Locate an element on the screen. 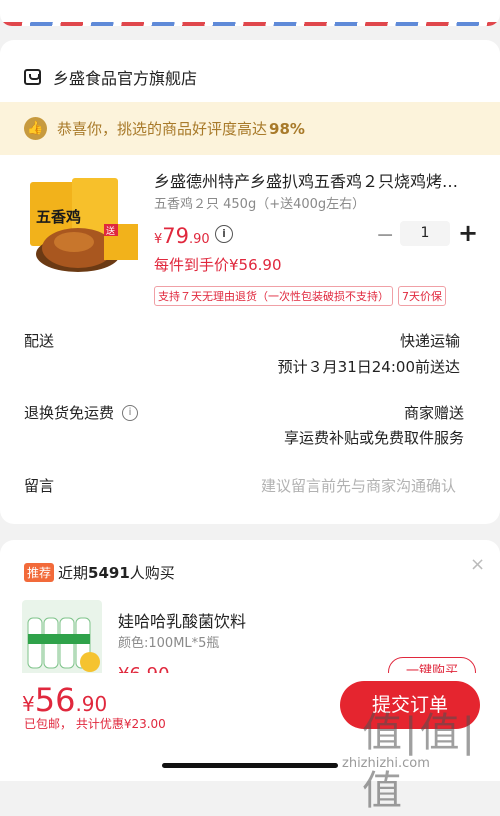 The image size is (500, 816). gift-label: 送 is located at coordinates (110, 231).